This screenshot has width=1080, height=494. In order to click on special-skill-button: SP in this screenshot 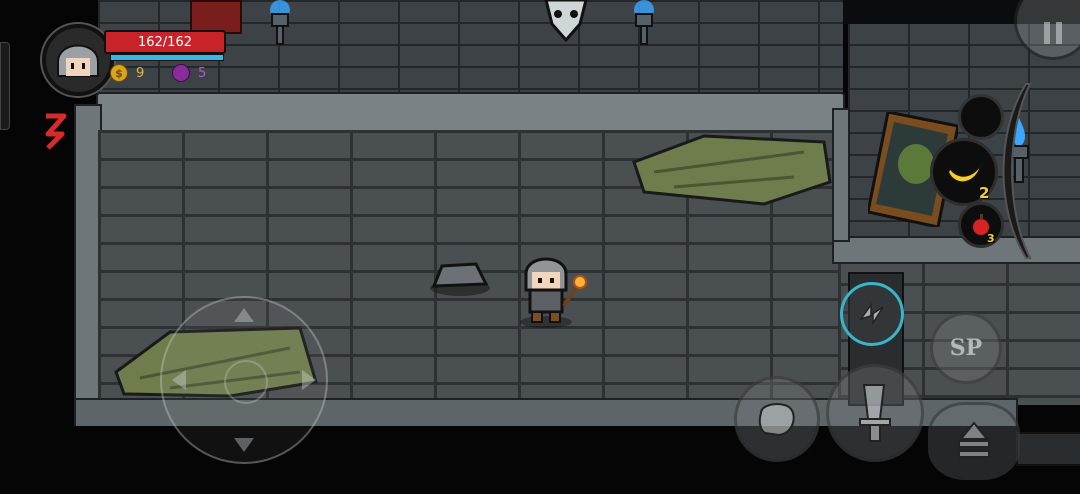, I will do `click(966, 348)`.